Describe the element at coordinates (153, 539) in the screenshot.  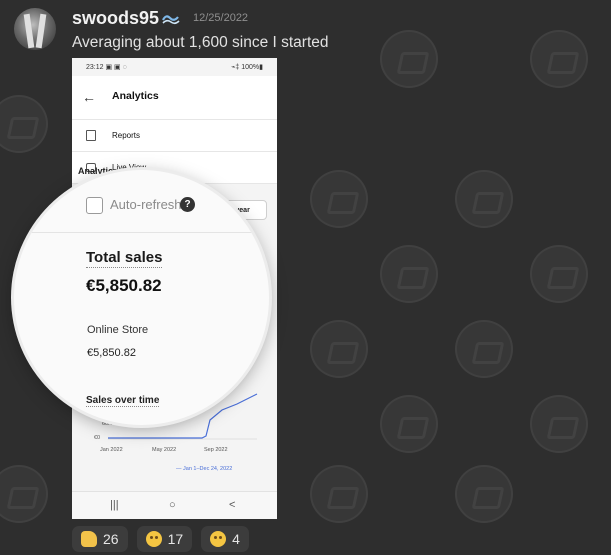
I see `grinning-face-icon` at that location.